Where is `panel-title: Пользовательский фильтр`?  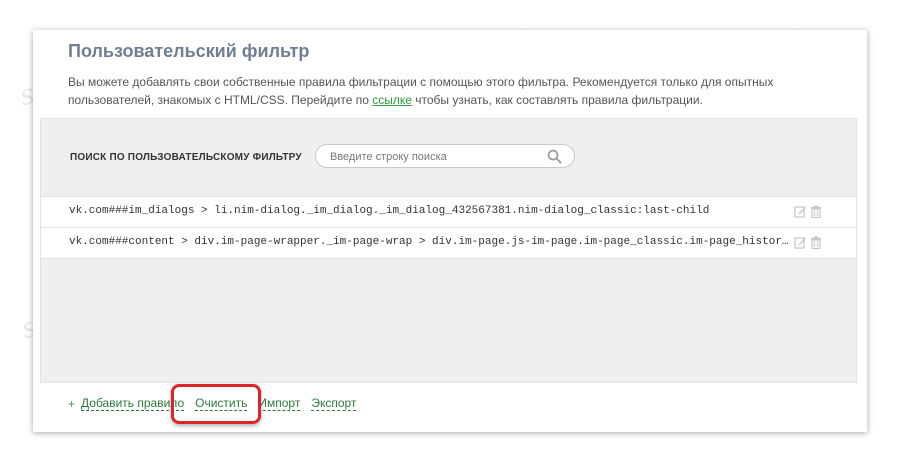
panel-title: Пользовательский фильтр is located at coordinates (189, 51).